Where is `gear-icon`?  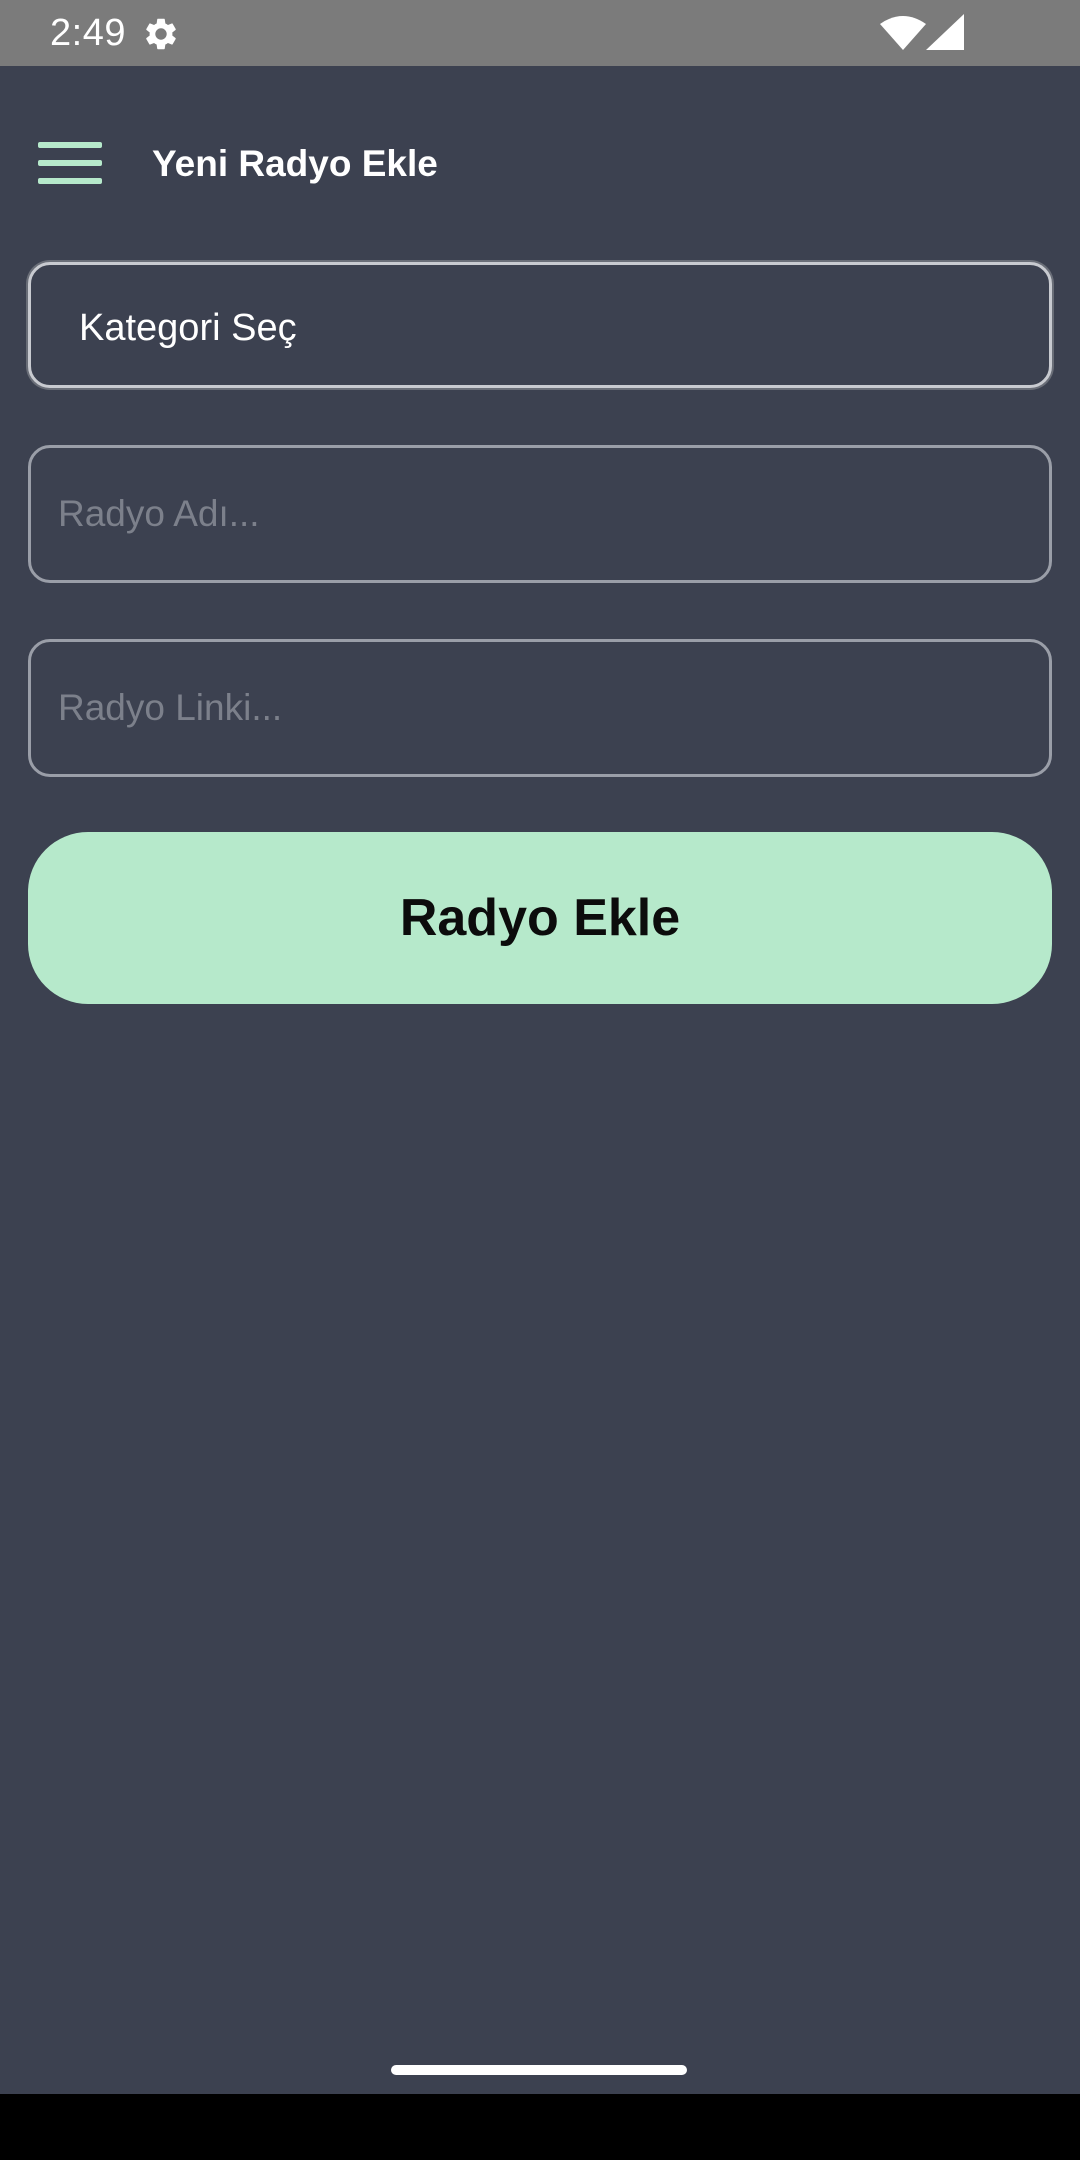 gear-icon is located at coordinates (161, 34).